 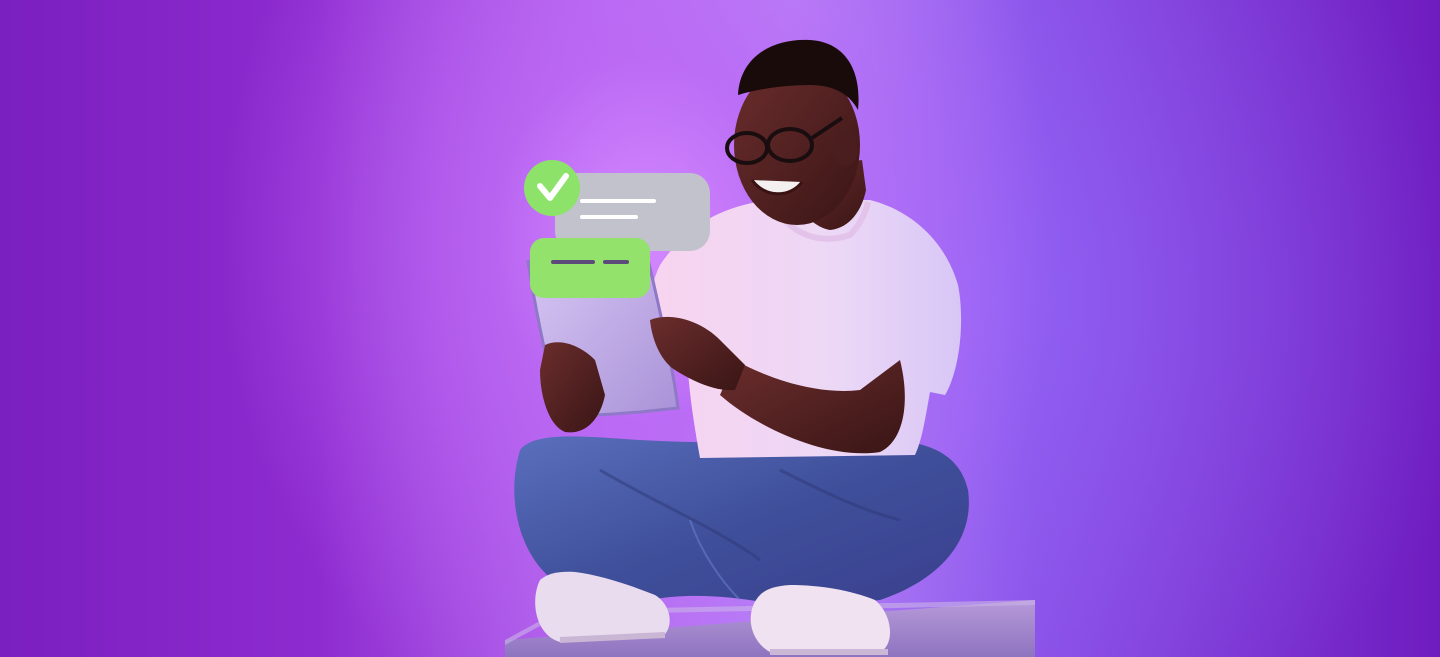 I want to click on head, so click(x=792, y=132).